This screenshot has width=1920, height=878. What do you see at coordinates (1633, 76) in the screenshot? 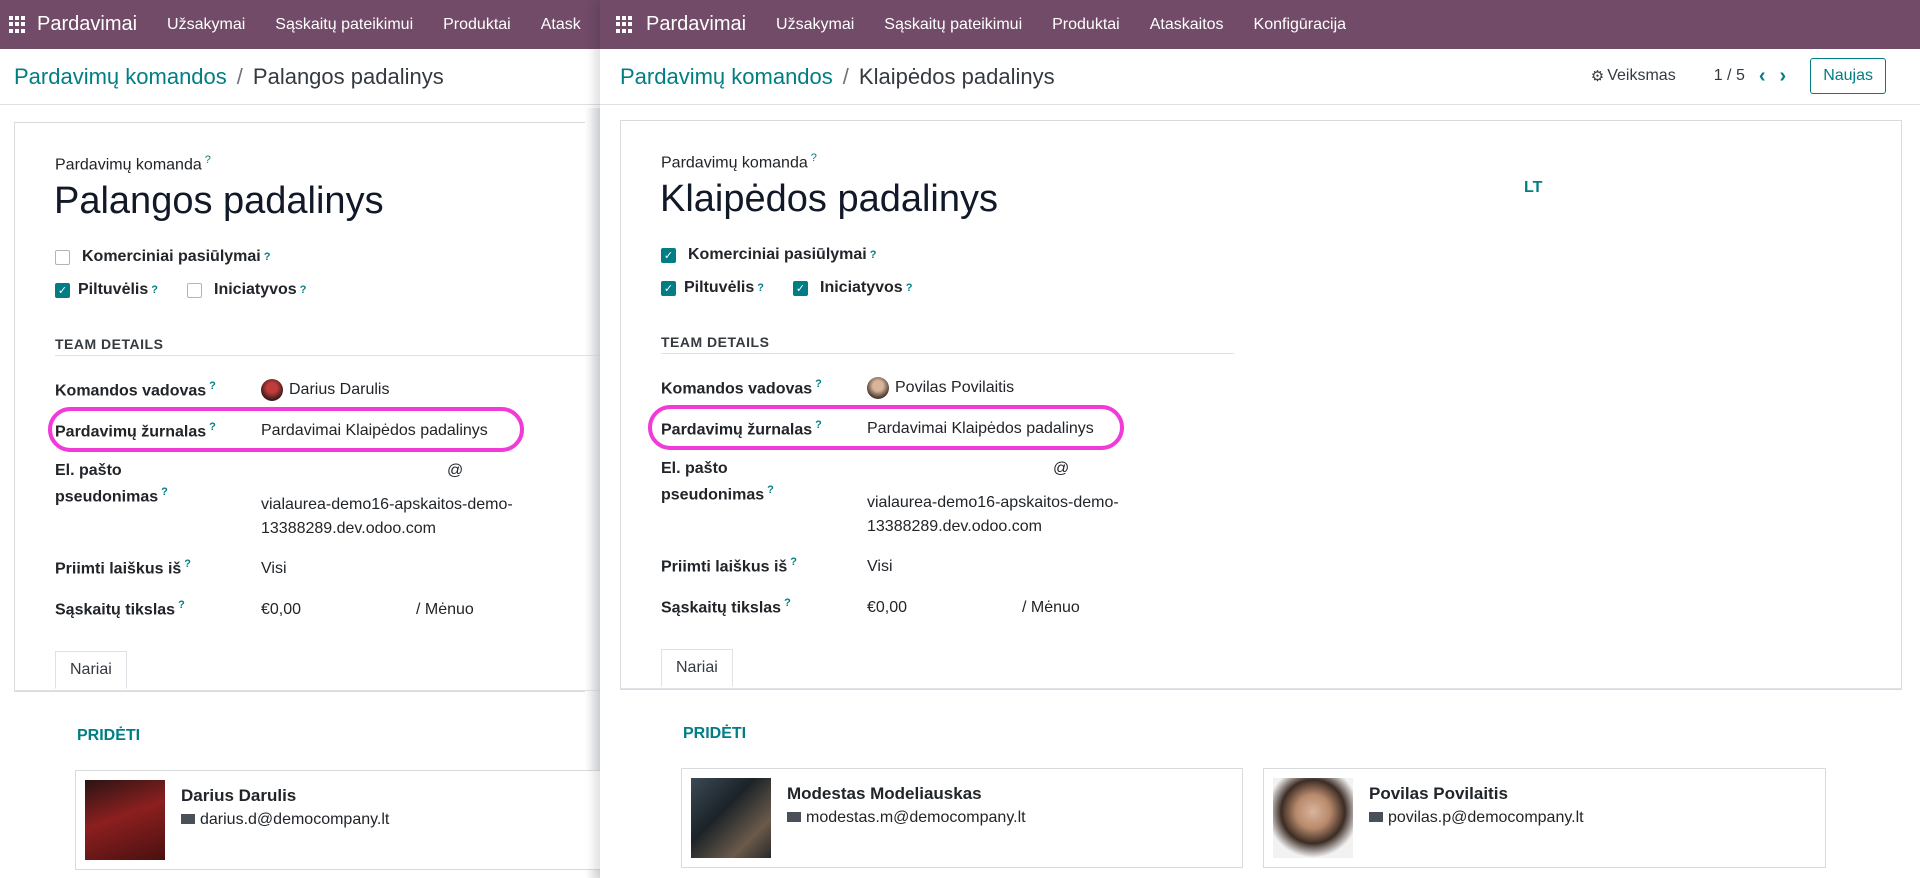
I see `action-menu: ⚙ Veiksmas` at bounding box center [1633, 76].